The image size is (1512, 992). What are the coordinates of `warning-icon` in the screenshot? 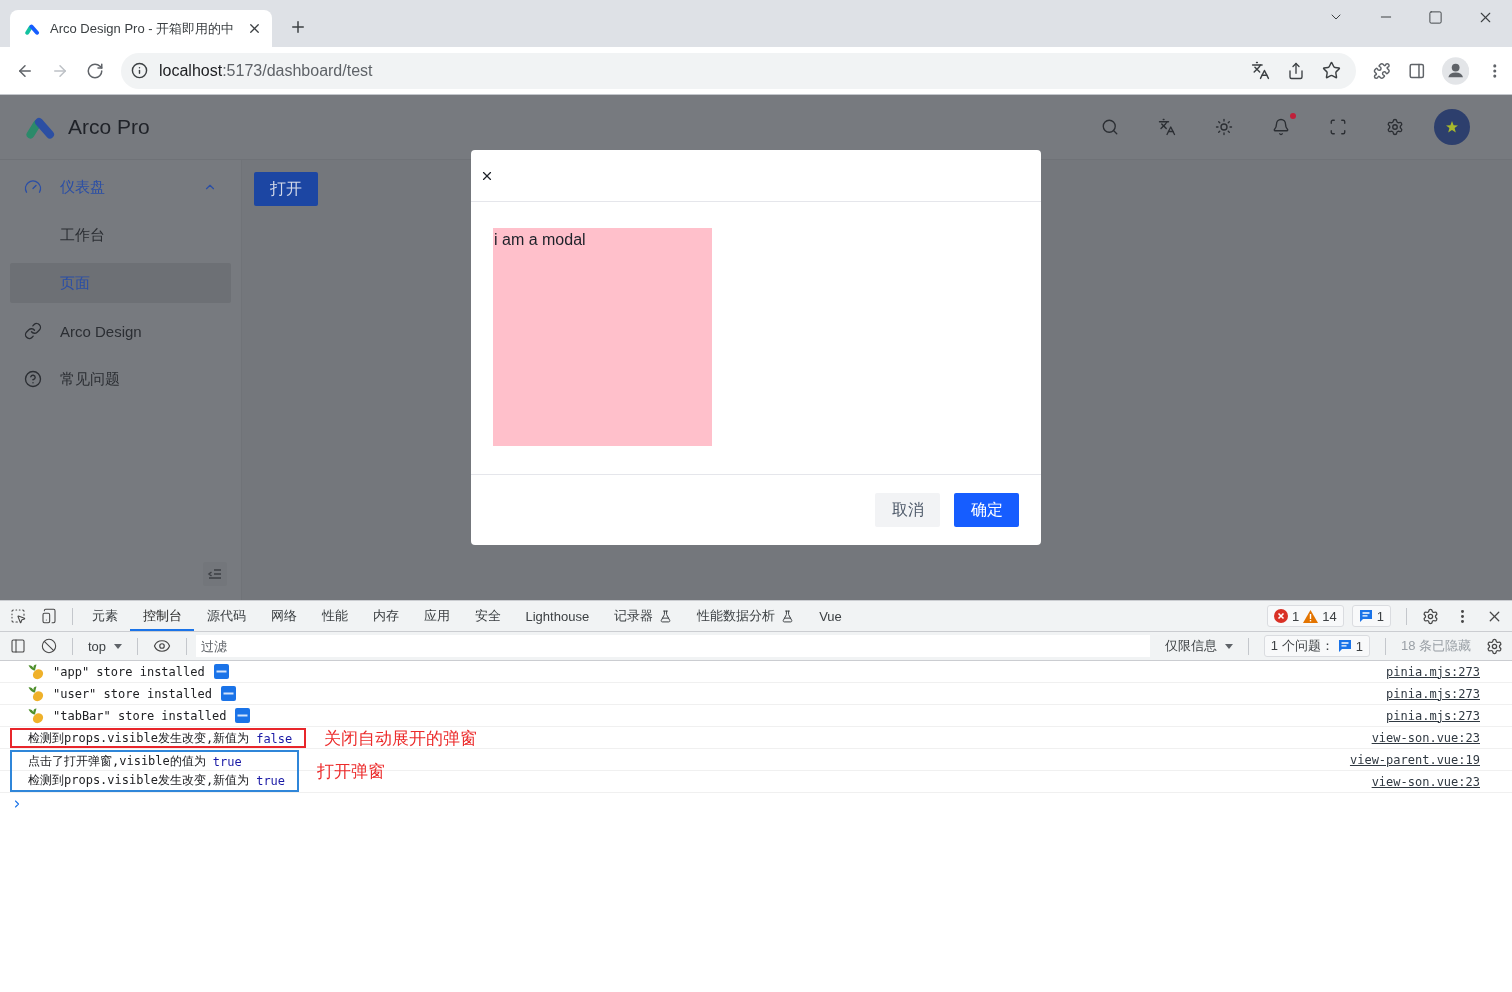 It's located at (1311, 616).